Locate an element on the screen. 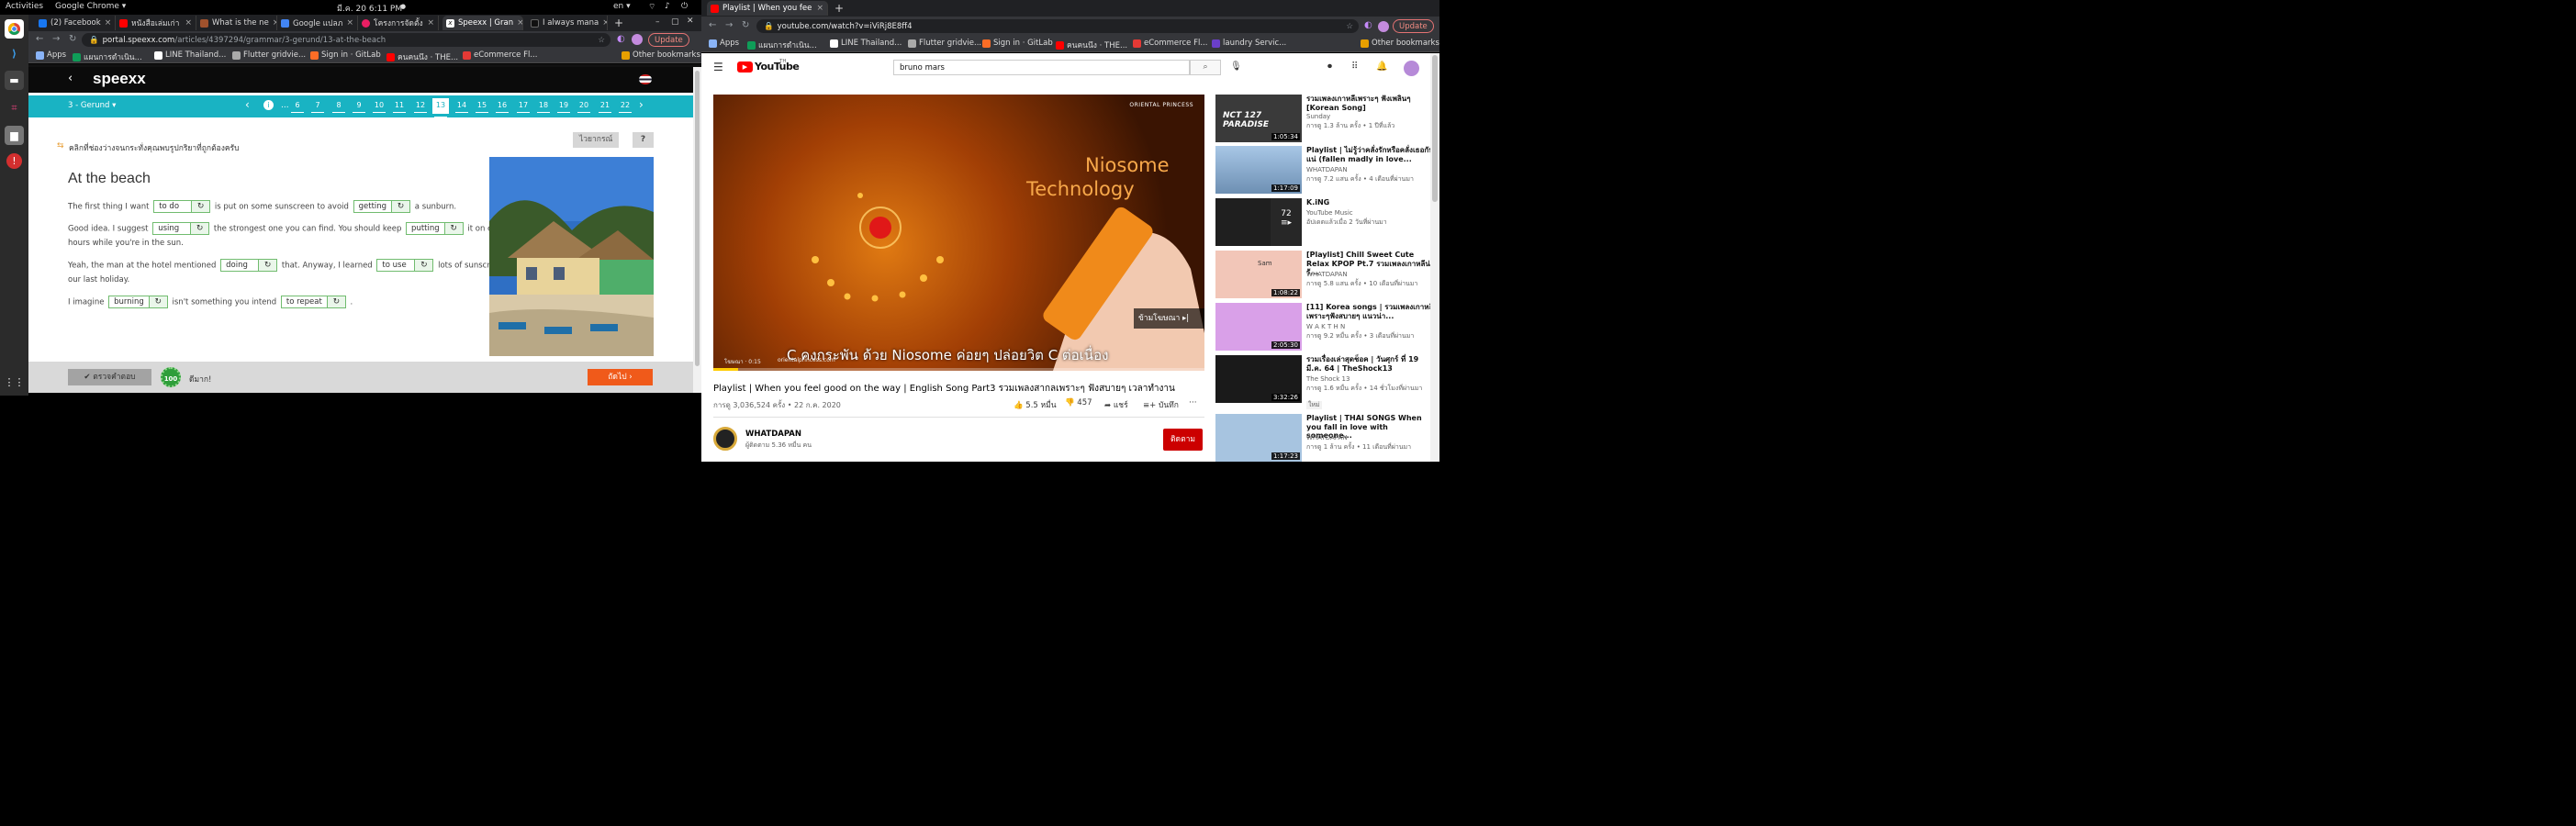 Image resolution: width=2576 pixels, height=826 pixels. more-actions-icon: ··· is located at coordinates (1193, 402).